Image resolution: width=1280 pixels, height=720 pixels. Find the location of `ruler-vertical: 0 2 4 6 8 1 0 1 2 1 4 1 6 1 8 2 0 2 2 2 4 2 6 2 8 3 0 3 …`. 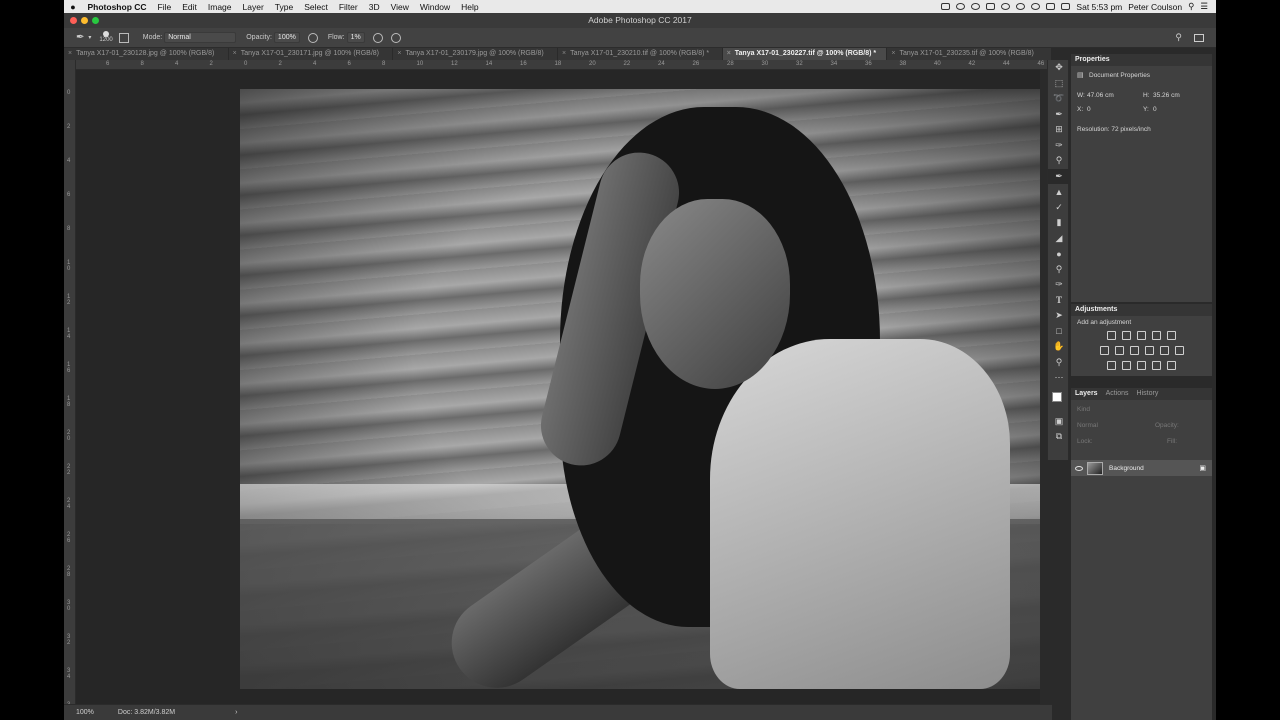

ruler-vertical: 0 2 4 6 8 1 0 1 2 1 4 1 6 1 8 2 0 2 2 2 4 2 6 2 8 3 0 3 … is located at coordinates (70, 387).